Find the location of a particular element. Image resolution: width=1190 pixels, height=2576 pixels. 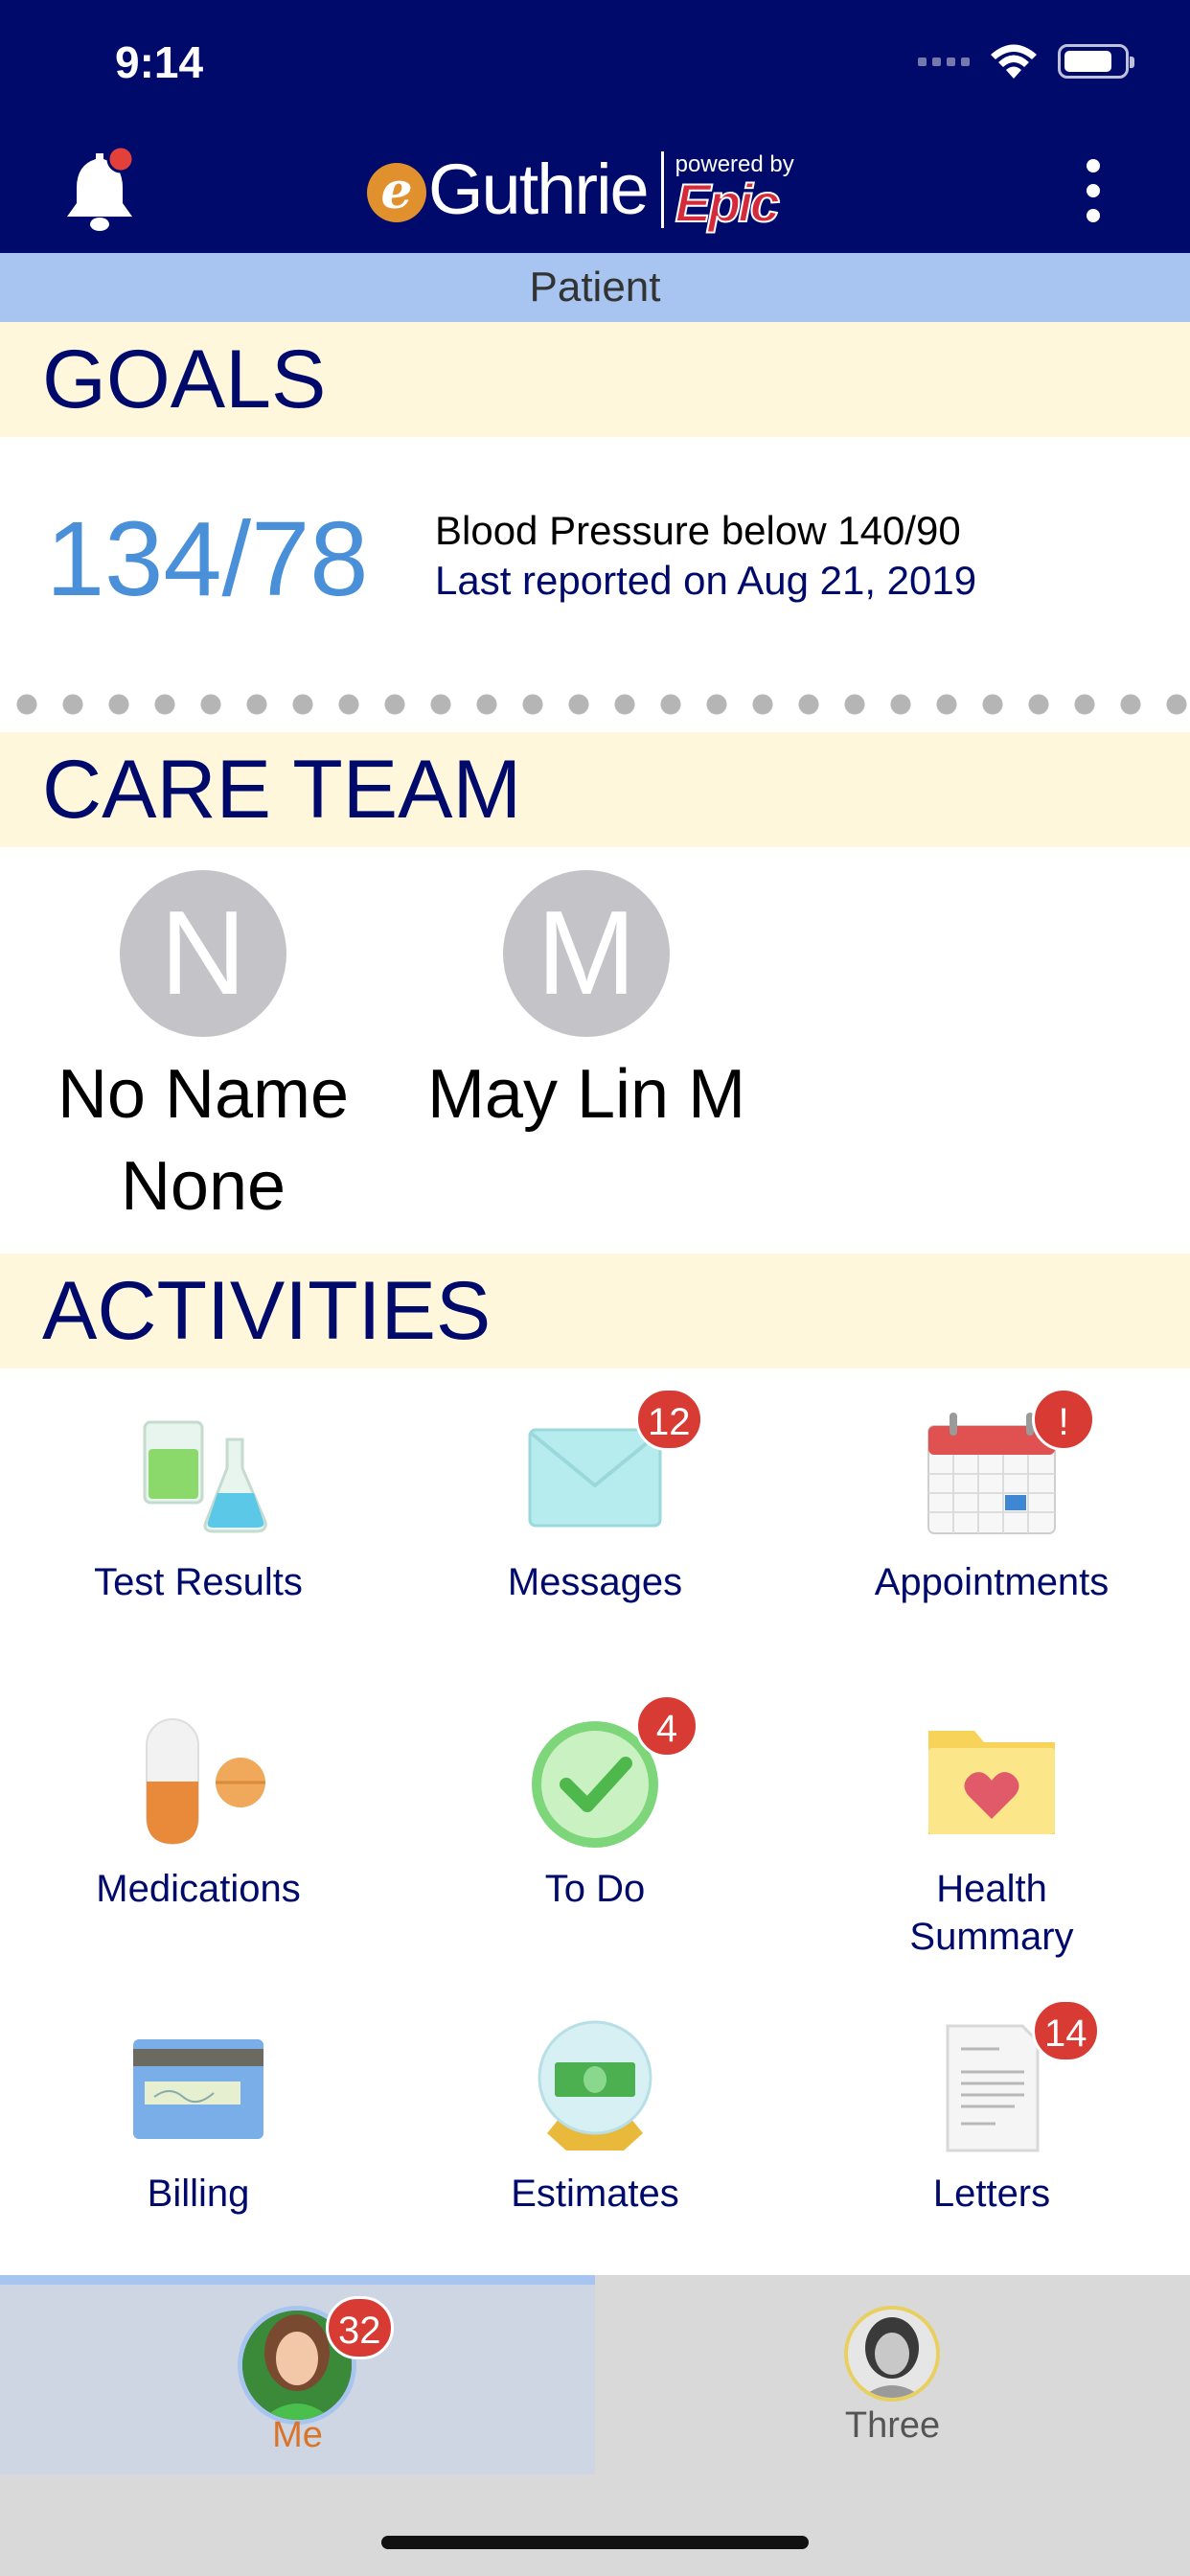

patient-tabbar: 32 Me Three is located at coordinates (595, 2425).